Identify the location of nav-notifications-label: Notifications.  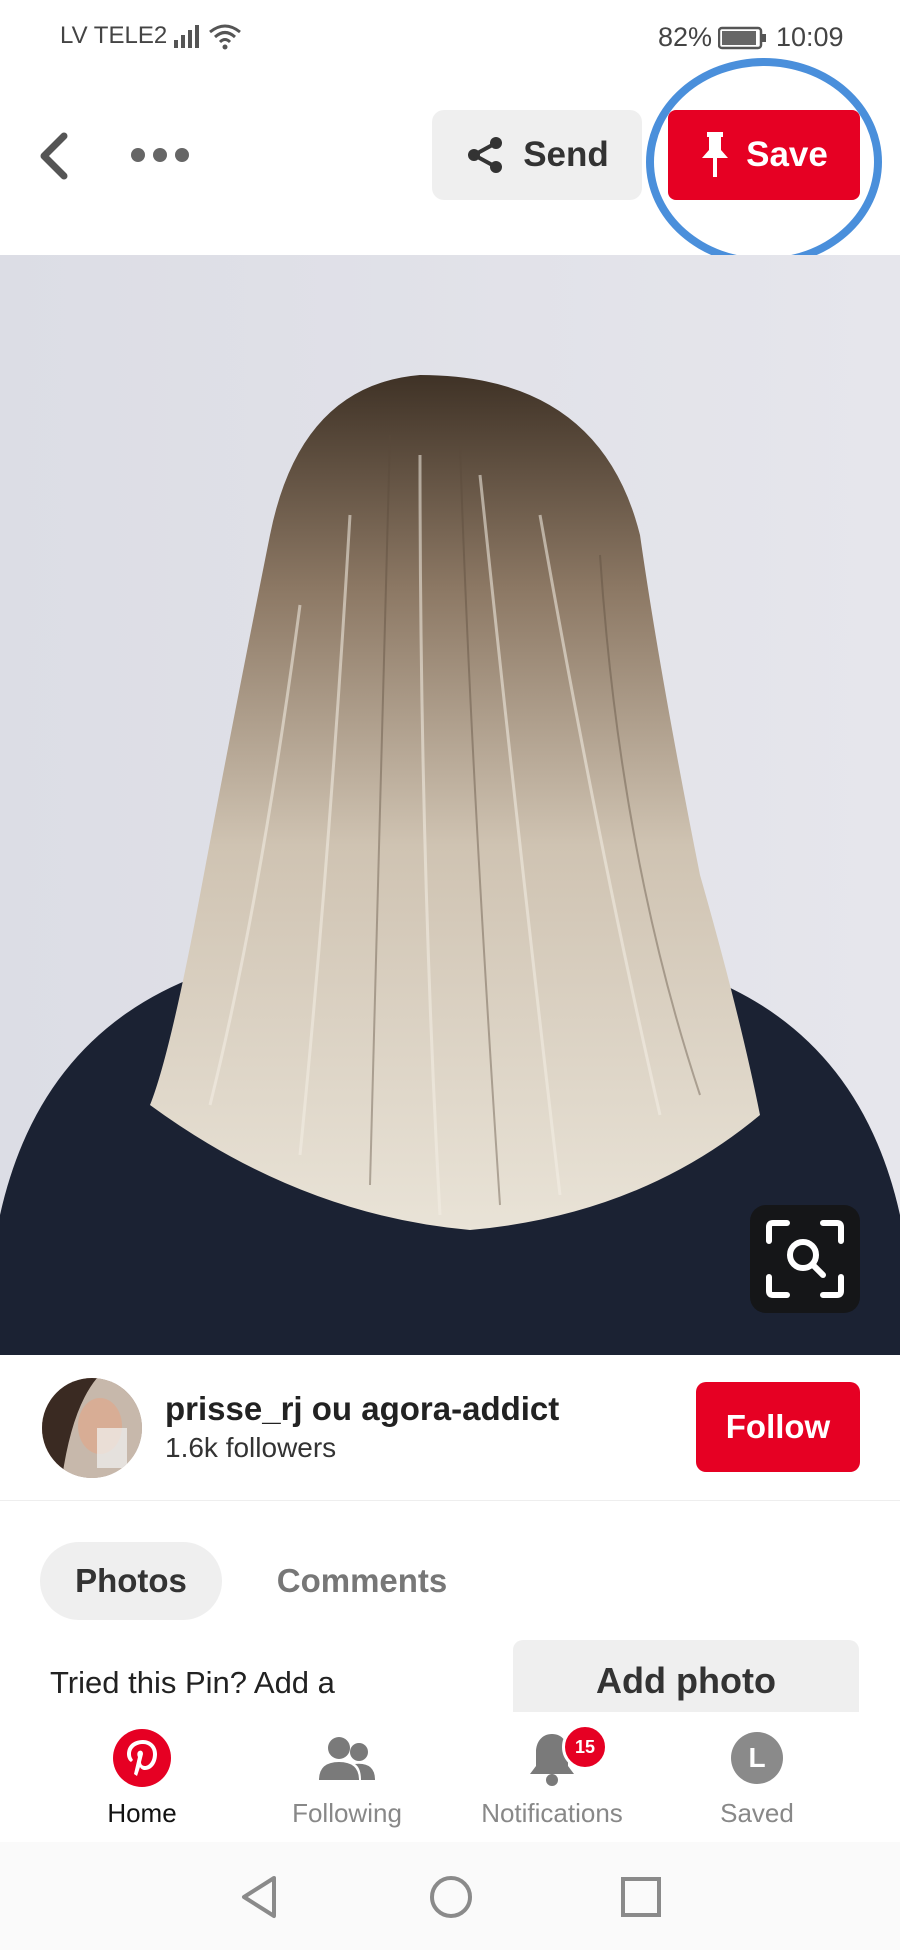
(552, 1813).